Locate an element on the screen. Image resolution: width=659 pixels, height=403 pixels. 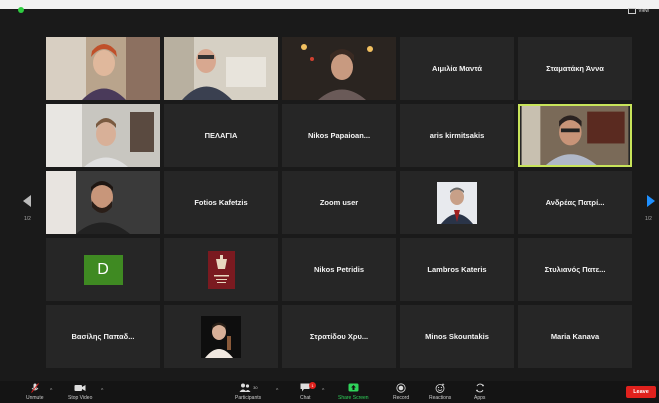
chat-options-caret-icon: ^ is located at coordinates (323, 391).